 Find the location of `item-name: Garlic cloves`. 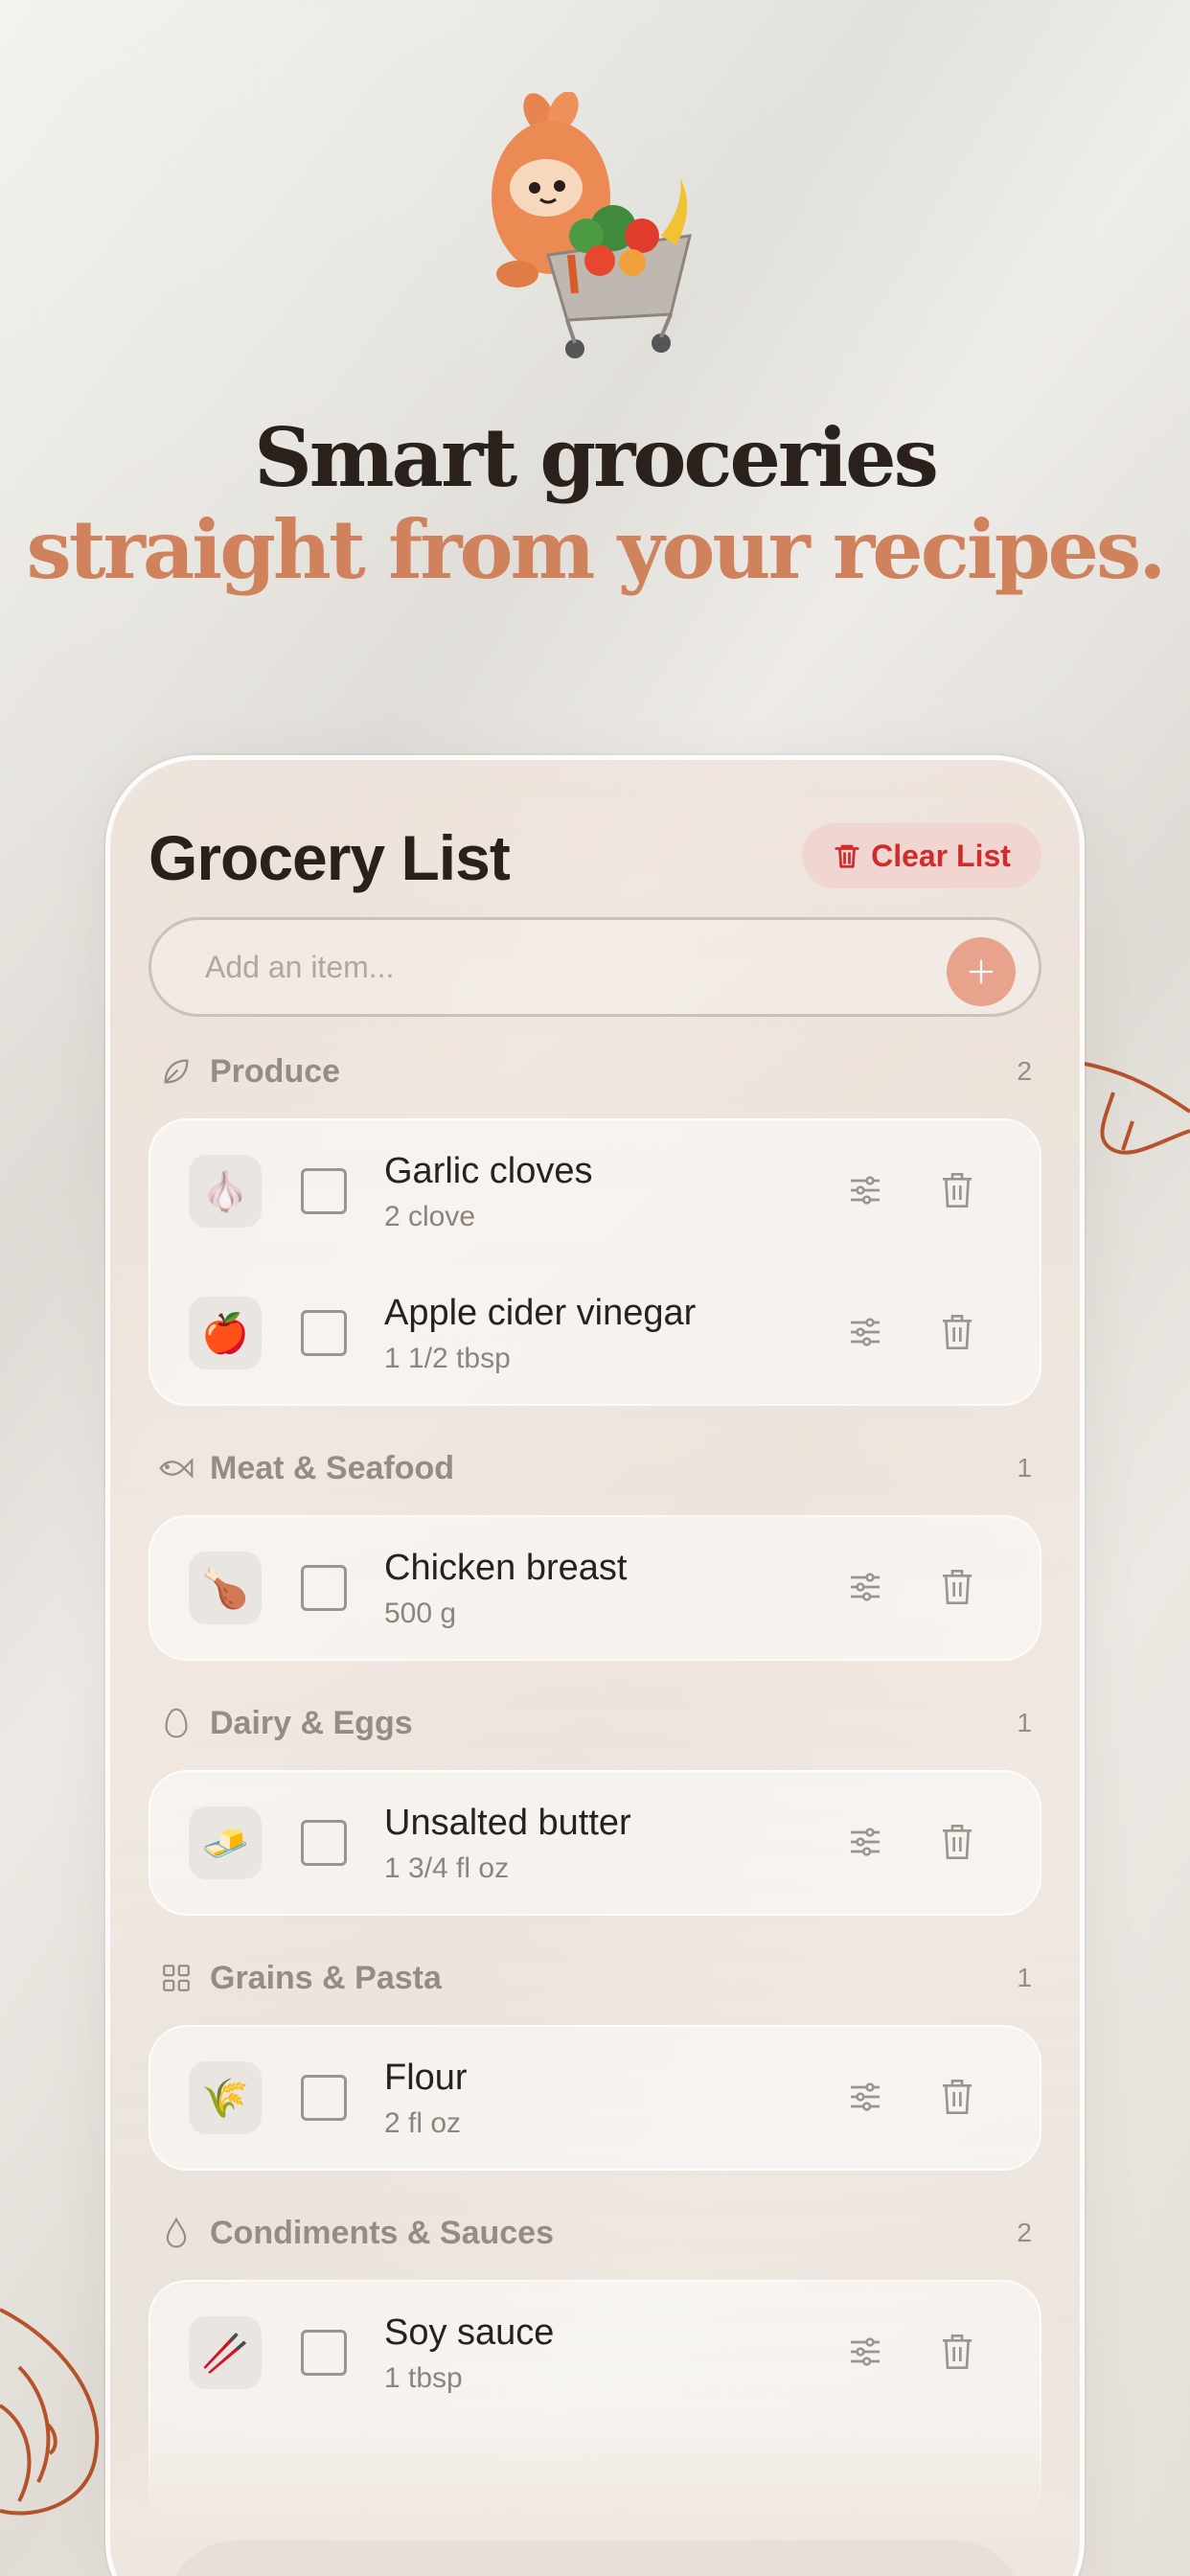

item-name: Garlic cloves is located at coordinates (489, 1171).